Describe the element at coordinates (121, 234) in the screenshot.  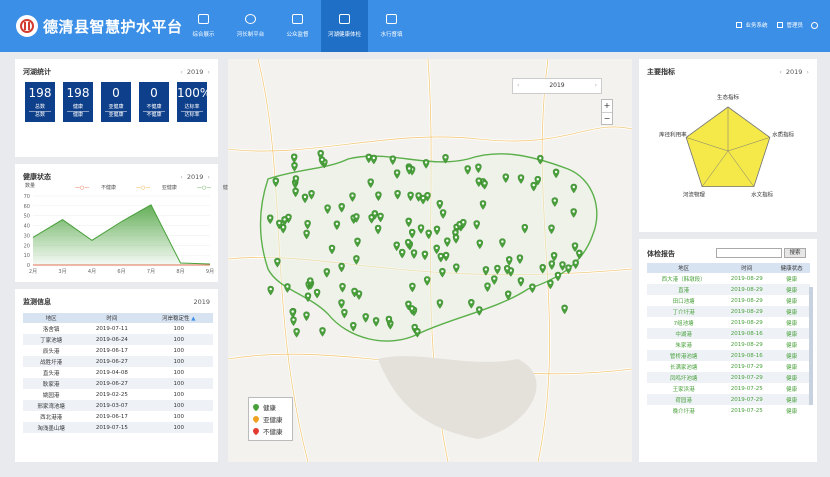
I see `healthy-area` at that location.